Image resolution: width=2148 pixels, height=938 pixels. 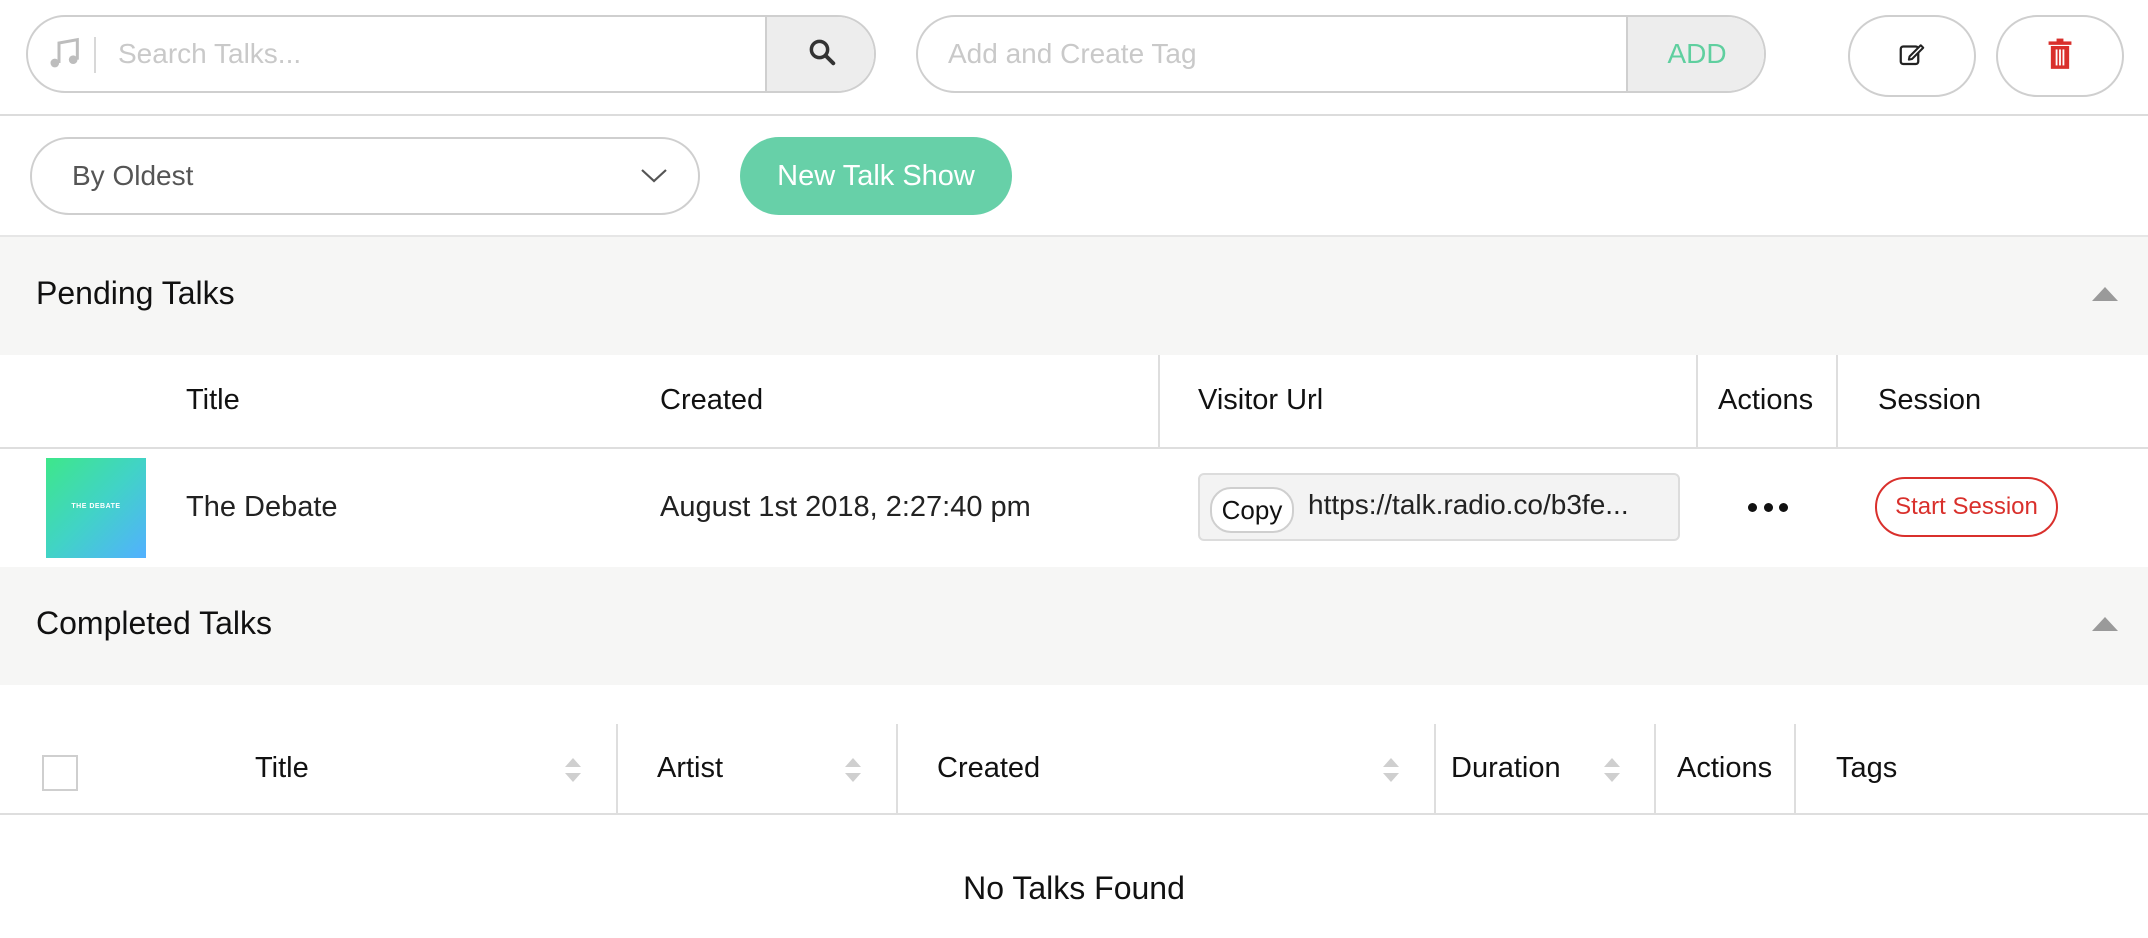 I want to click on delete-button, so click(x=2060, y=56).